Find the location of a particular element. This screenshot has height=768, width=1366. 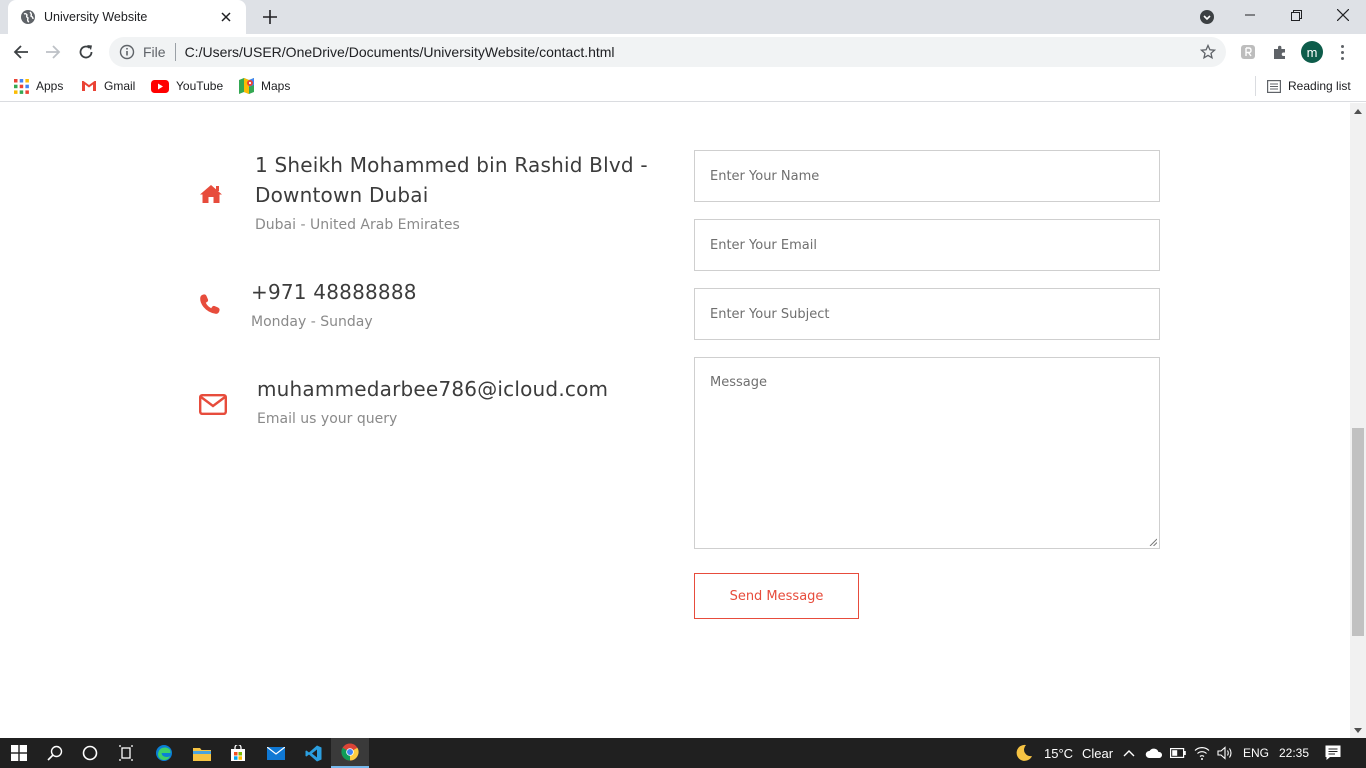

bookmark-youtube: YouTube is located at coordinates (187, 86).